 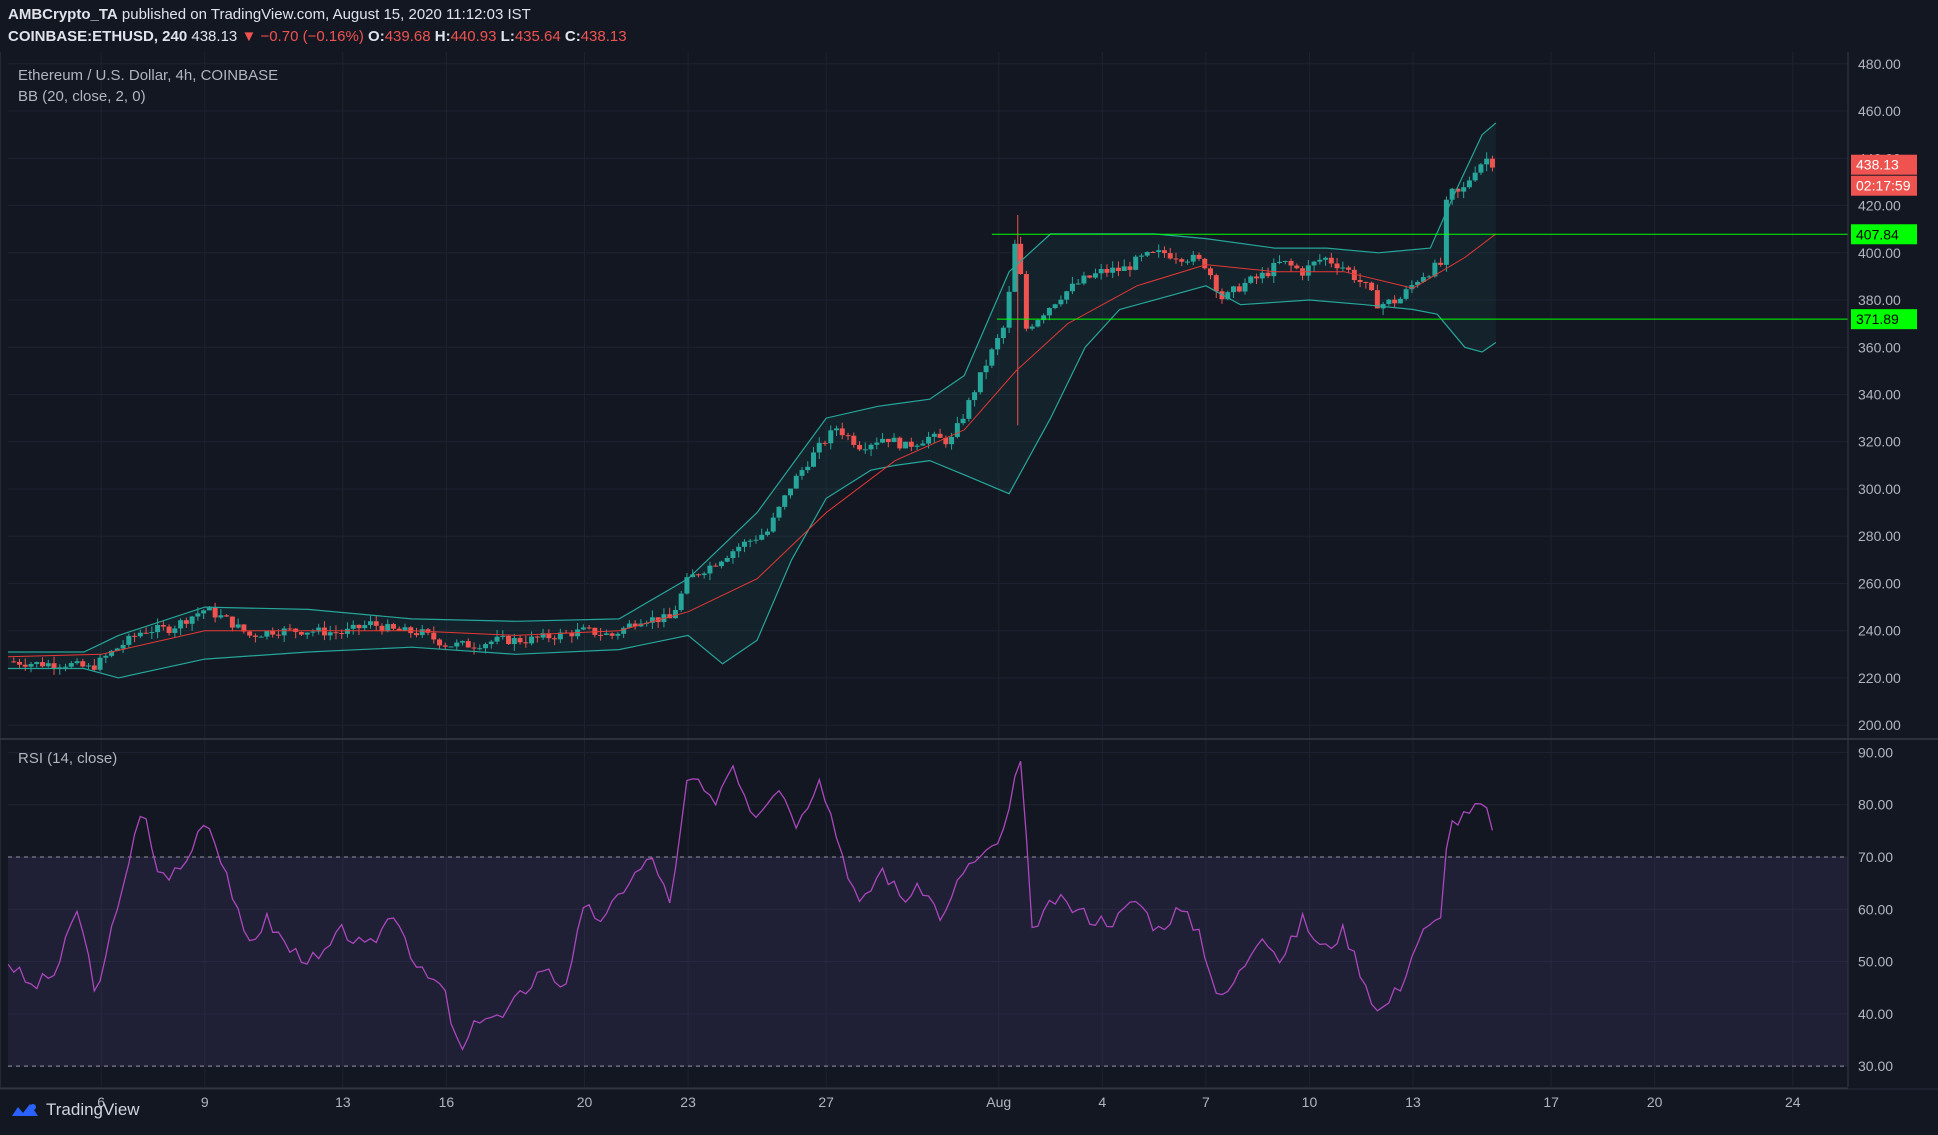 I want to click on high-value: 440.93, so click(x=473, y=36).